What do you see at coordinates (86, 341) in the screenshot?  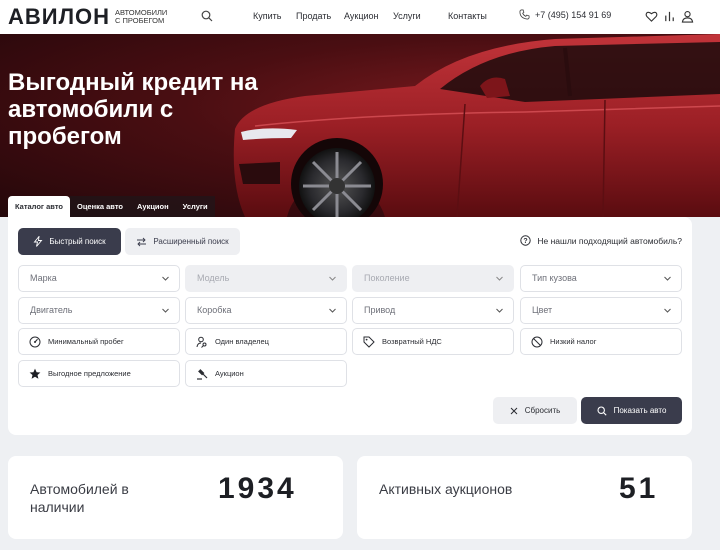 I see `chip-min-mileage-label: Минимальный пробег` at bounding box center [86, 341].